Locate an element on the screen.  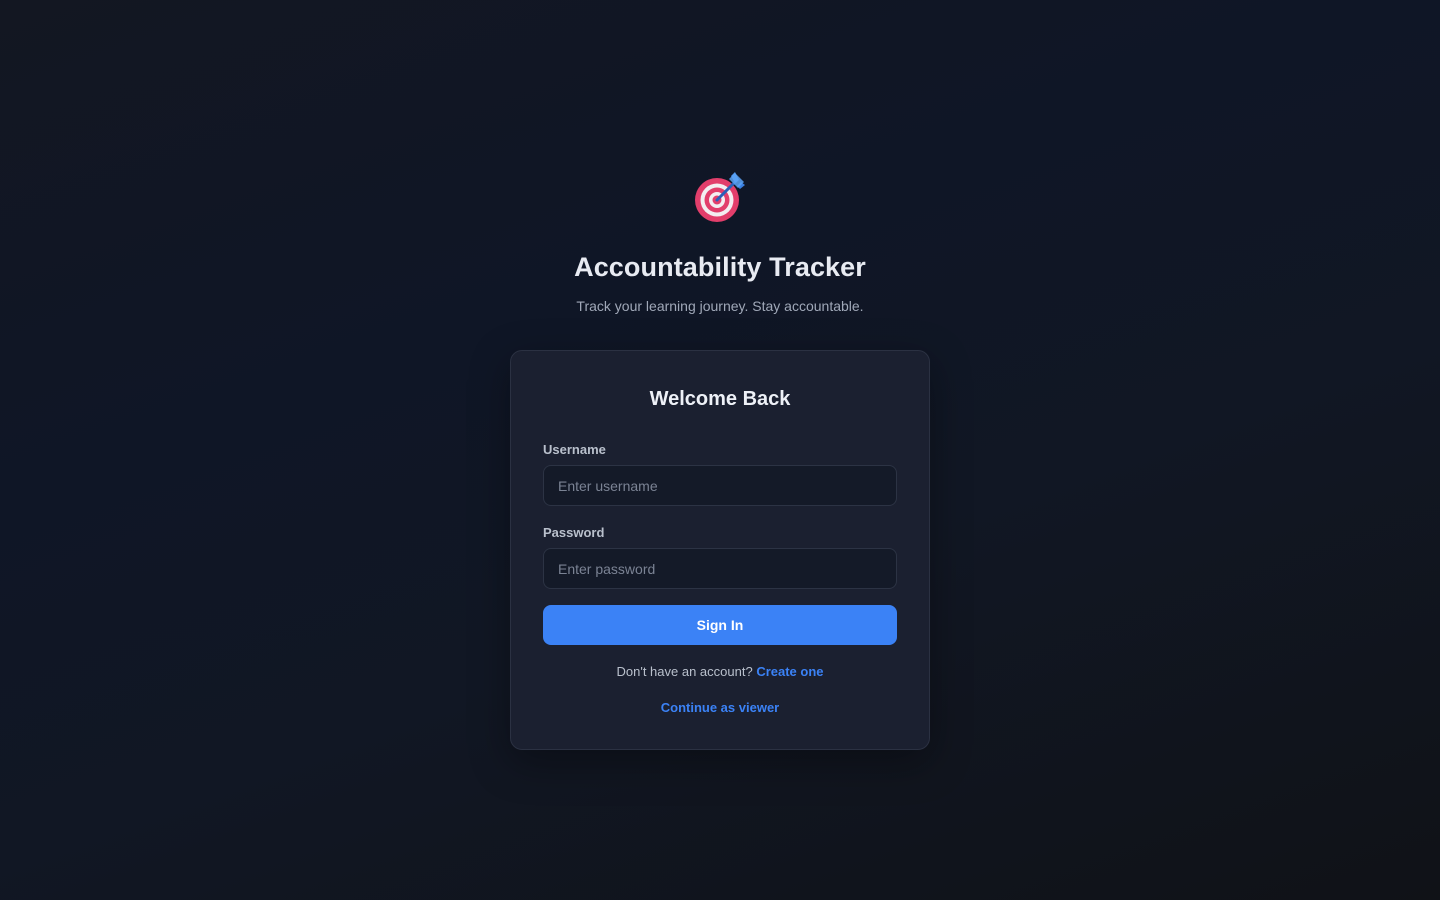
continue-as-viewer-link: Continue as viewer is located at coordinates (720, 707).